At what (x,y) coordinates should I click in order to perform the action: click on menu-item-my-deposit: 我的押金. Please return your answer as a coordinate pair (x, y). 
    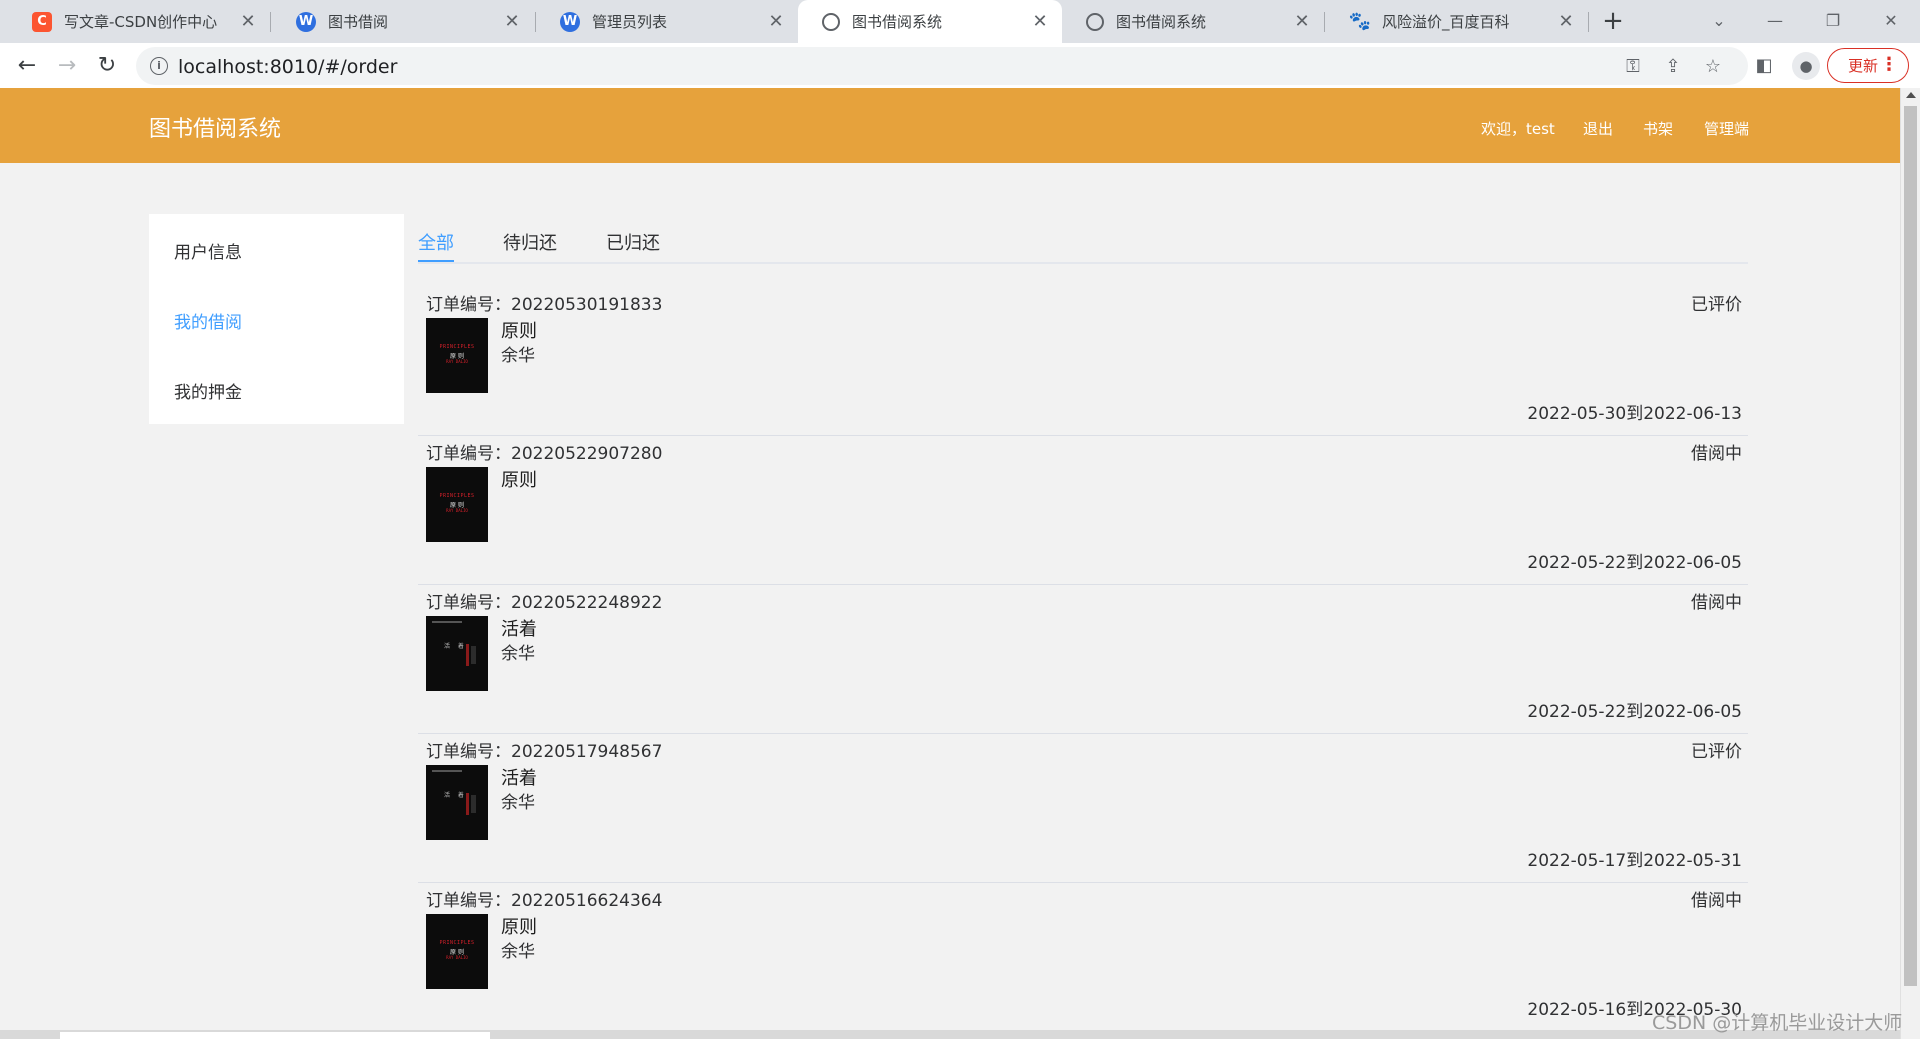
    Looking at the image, I should click on (208, 390).